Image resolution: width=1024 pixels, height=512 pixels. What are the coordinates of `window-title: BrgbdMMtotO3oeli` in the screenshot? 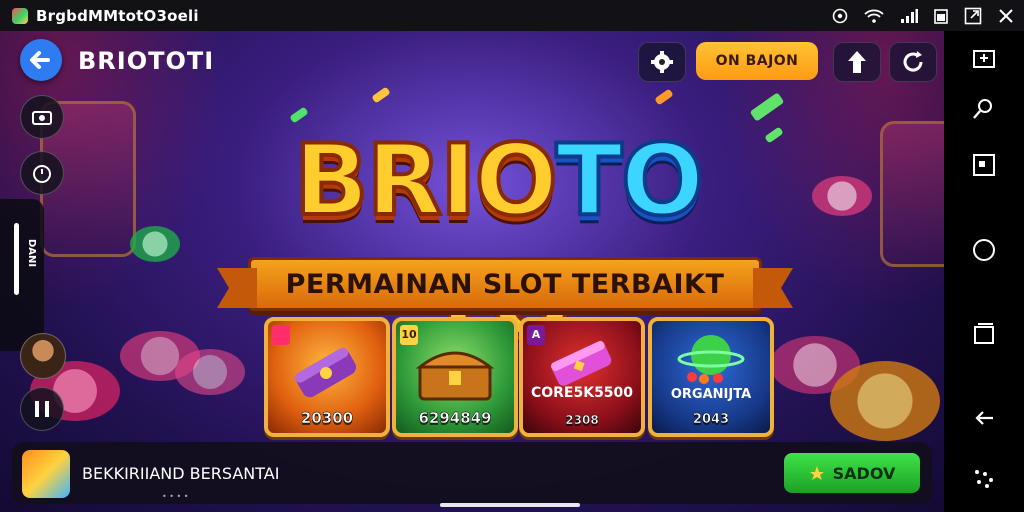 It's located at (117, 15).